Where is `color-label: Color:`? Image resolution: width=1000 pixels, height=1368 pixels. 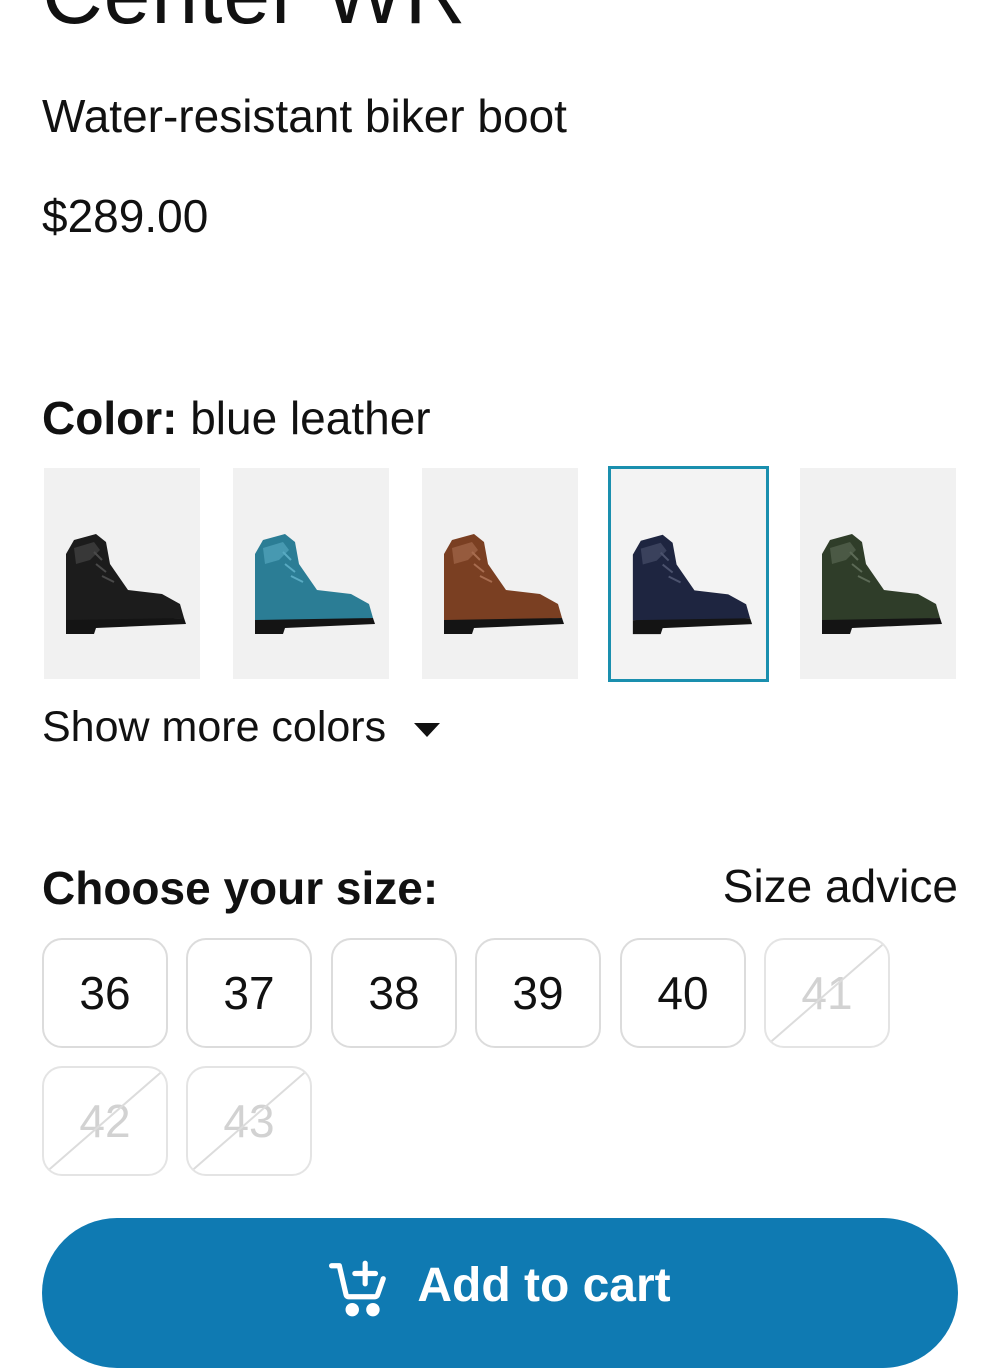 color-label: Color: is located at coordinates (110, 418).